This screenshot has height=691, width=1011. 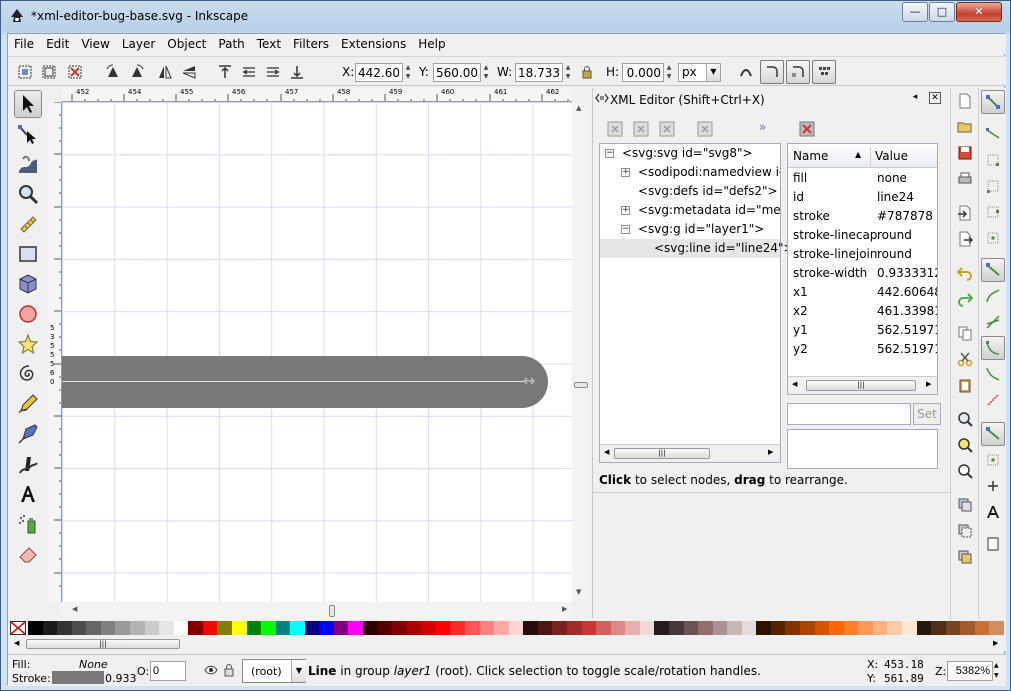 I want to click on header-divider, so click(x=870, y=156).